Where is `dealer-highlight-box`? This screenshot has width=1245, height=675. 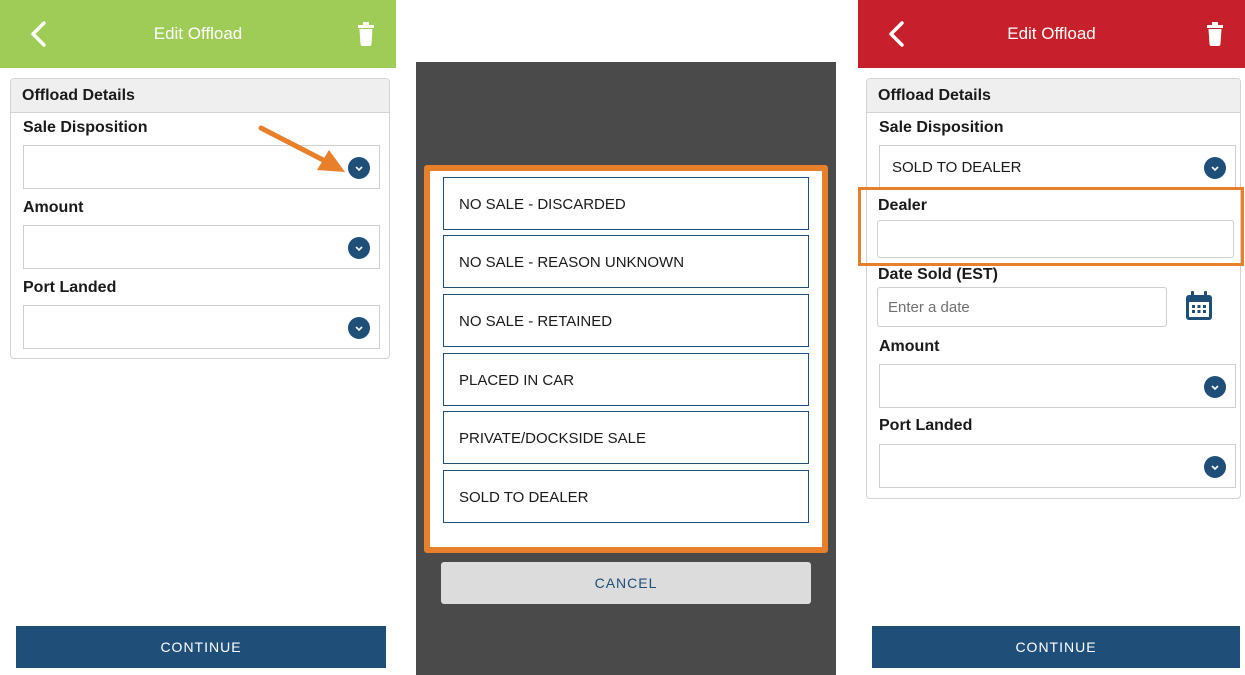
dealer-highlight-box is located at coordinates (1051, 226).